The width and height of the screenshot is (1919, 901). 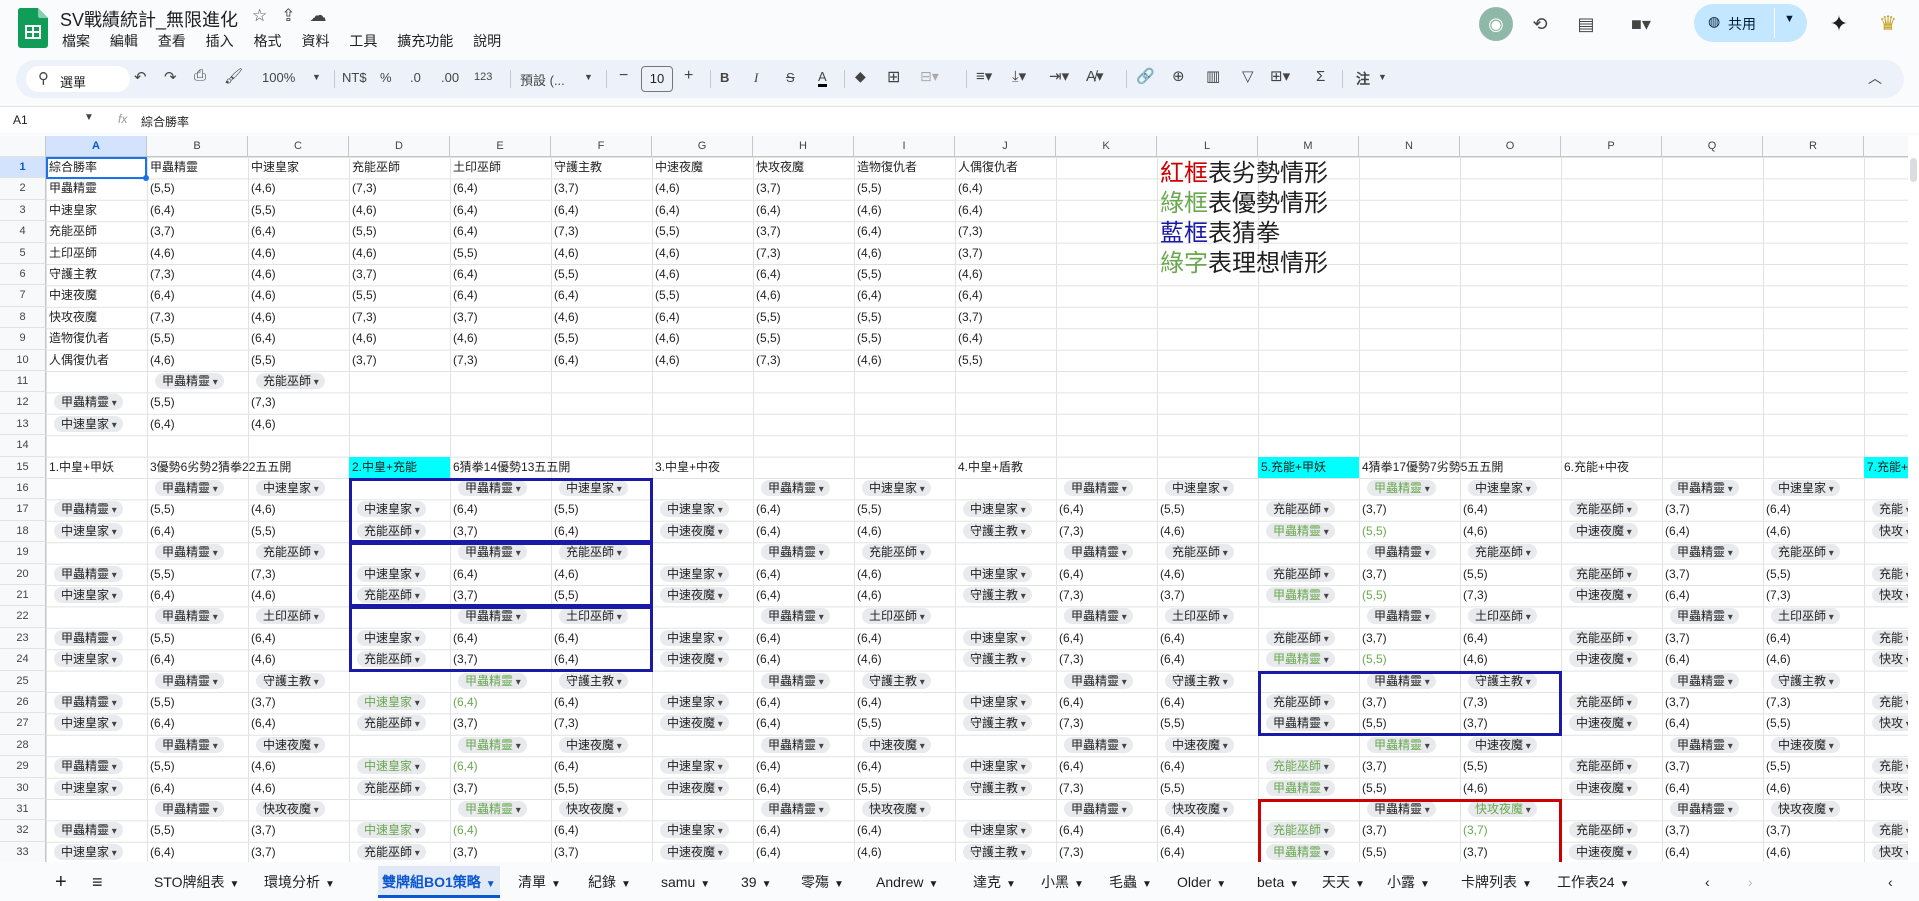 What do you see at coordinates (262, 210) in the screenshot?
I see `cell-c3: (5,5)` at bounding box center [262, 210].